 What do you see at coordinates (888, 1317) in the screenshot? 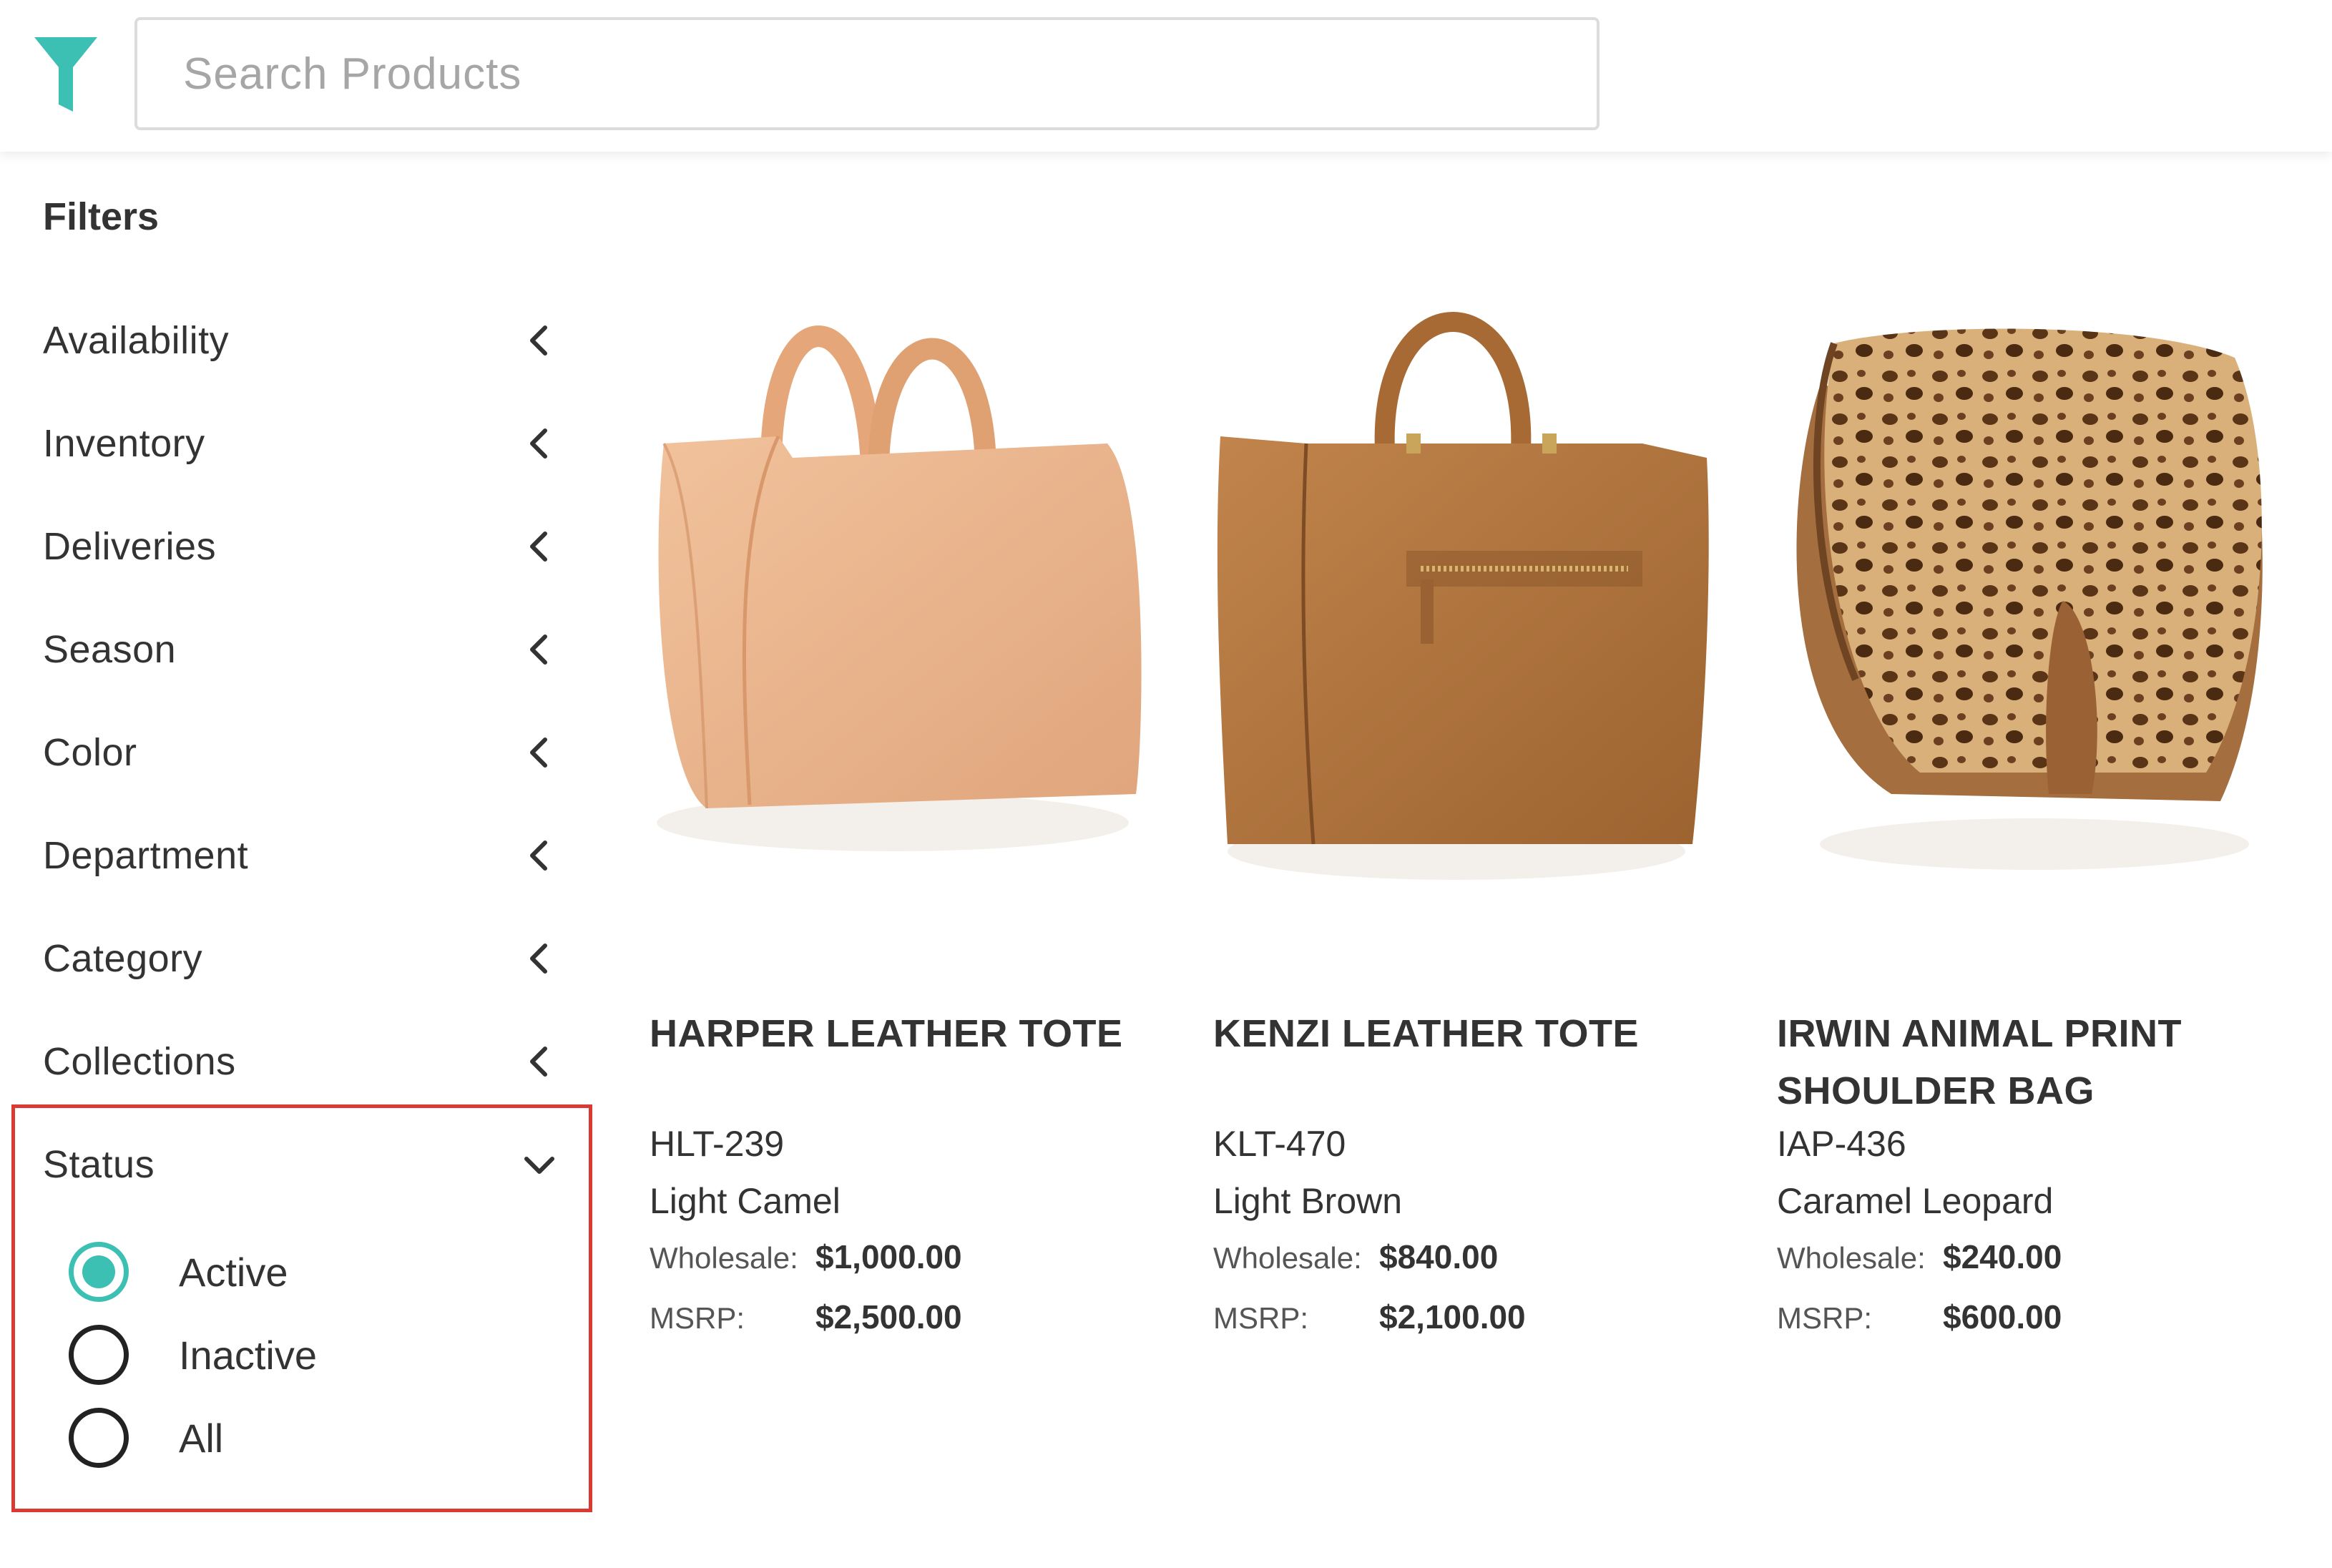
I see `msrp-price: $2,500.00` at bounding box center [888, 1317].